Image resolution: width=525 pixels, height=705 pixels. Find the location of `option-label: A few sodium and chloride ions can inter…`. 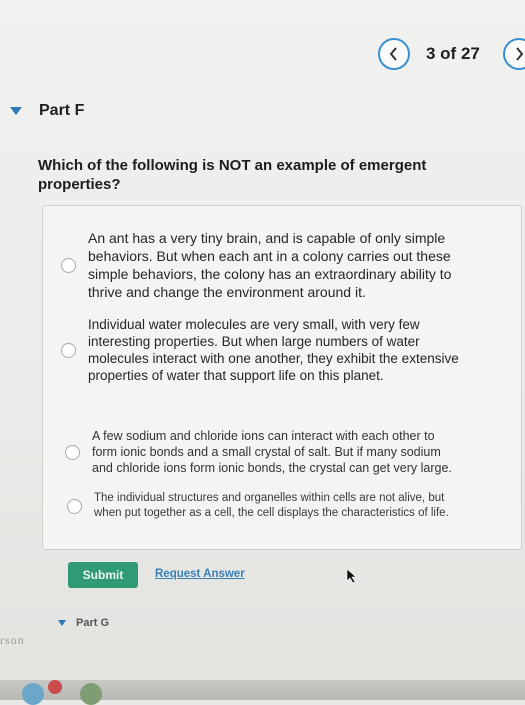

option-label: A few sodium and chloride ions can inter… is located at coordinates (272, 452).